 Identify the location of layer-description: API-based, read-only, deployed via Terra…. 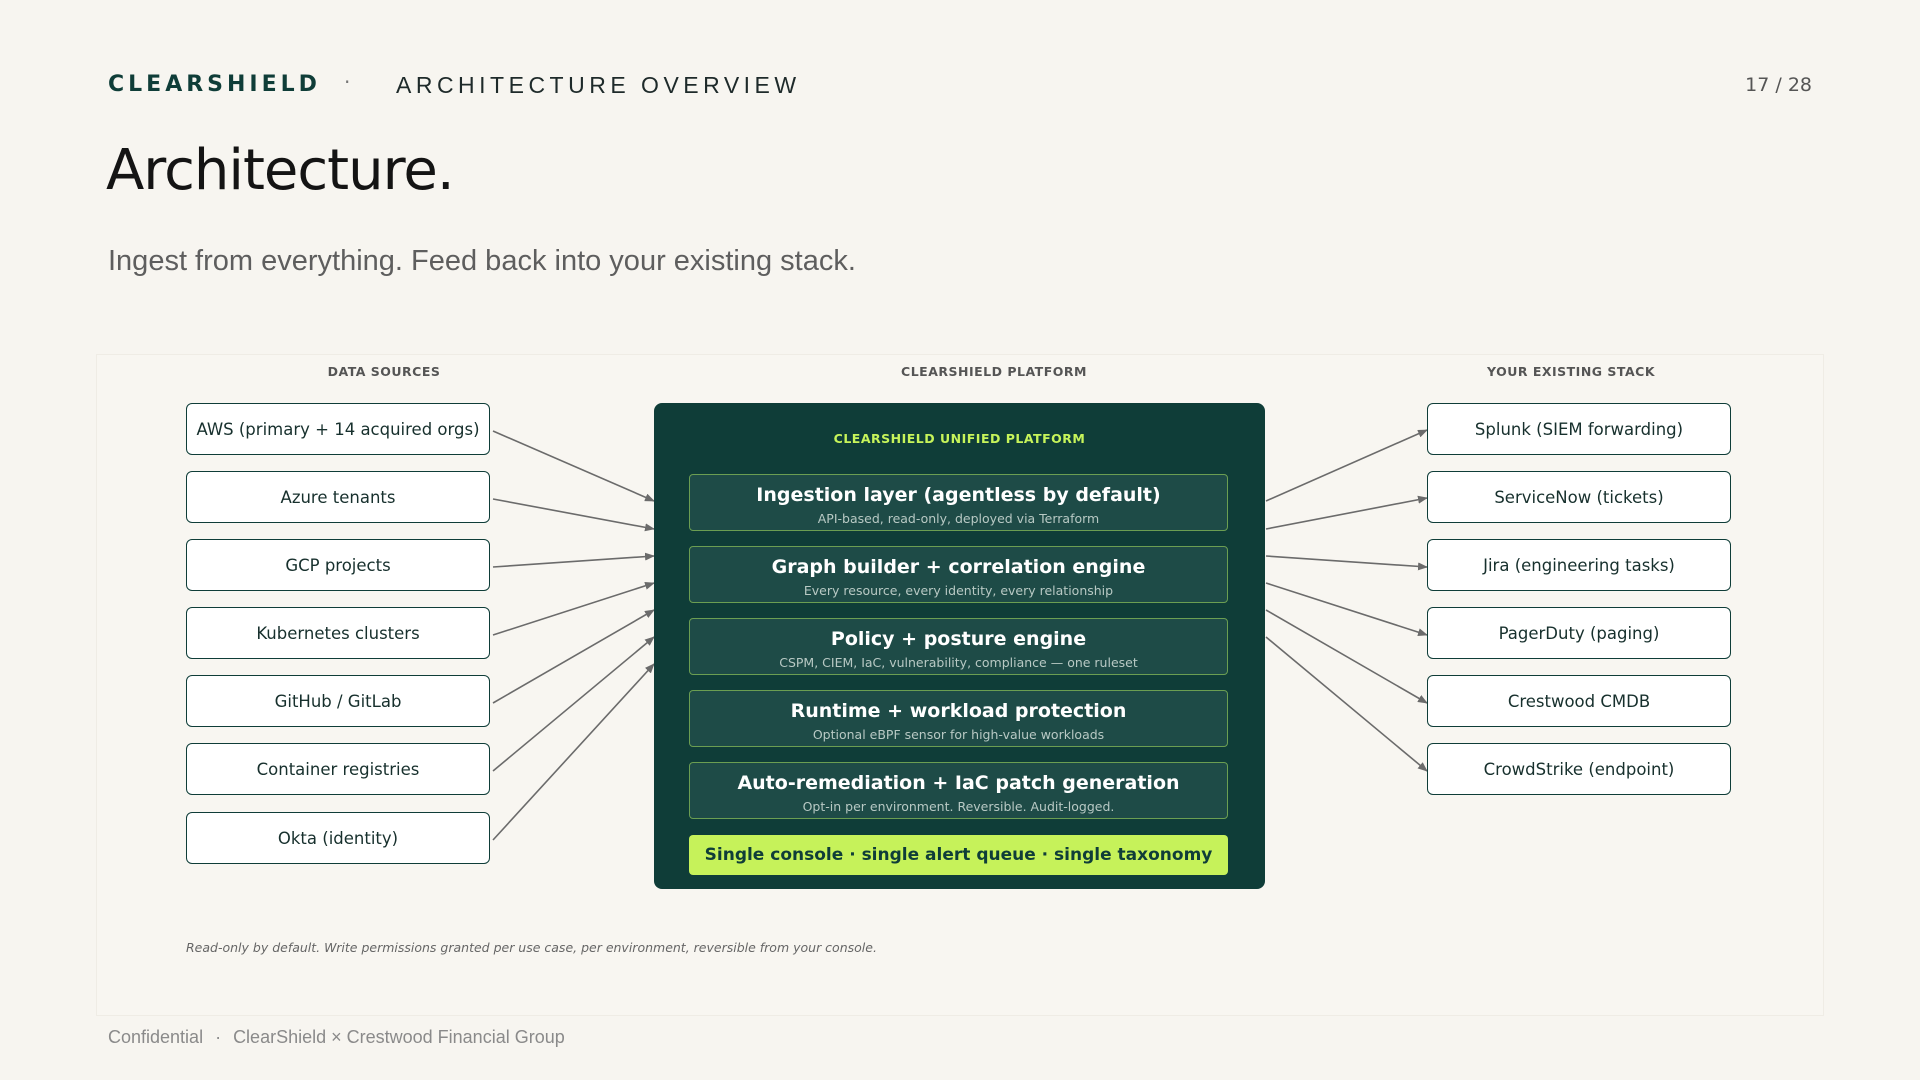
(958, 518).